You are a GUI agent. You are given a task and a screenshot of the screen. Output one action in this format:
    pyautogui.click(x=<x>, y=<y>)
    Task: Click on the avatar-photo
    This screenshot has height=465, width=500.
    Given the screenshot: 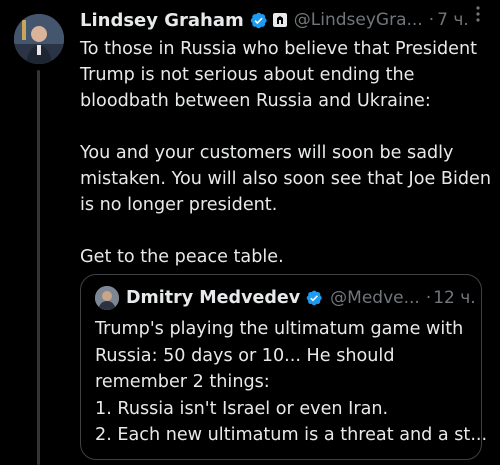 What is the action you would take?
    pyautogui.click(x=39, y=39)
    